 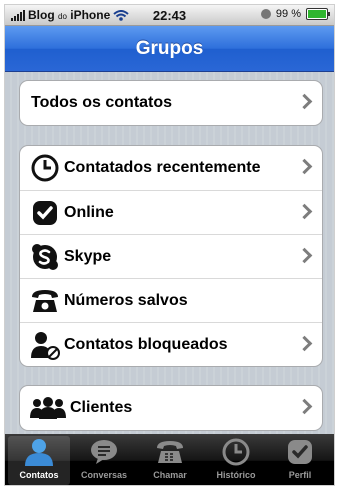 I want to click on group-custom: Clientes, so click(x=171, y=408).